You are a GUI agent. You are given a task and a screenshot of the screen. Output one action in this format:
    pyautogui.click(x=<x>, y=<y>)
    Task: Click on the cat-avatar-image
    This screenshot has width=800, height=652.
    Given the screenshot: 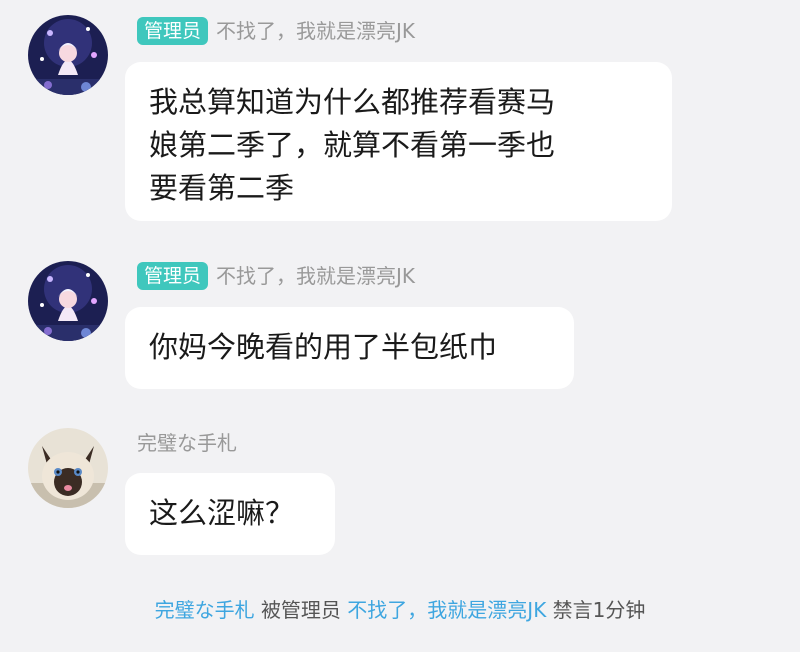 What is the action you would take?
    pyautogui.click(x=68, y=468)
    